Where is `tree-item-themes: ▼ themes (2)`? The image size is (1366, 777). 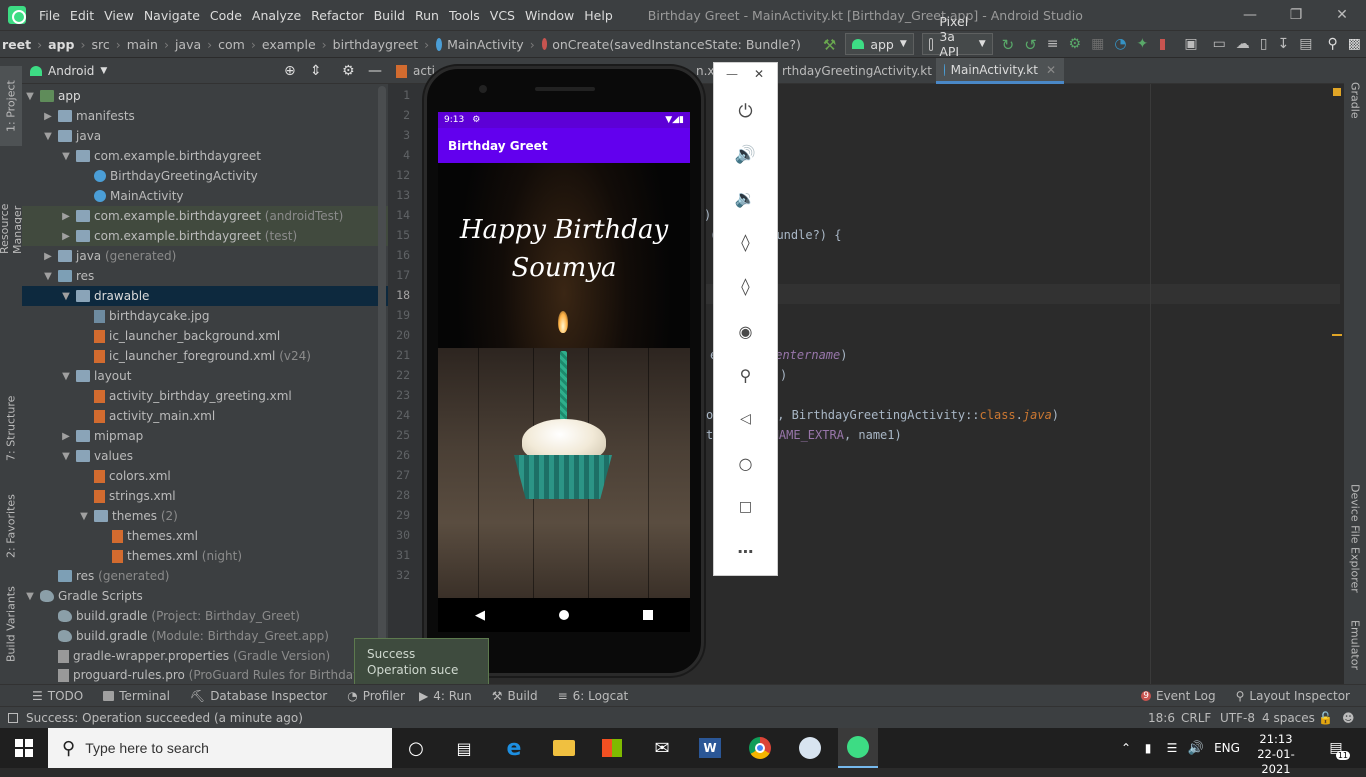
tree-item-themes: ▼ themes (2) is located at coordinates (205, 516).